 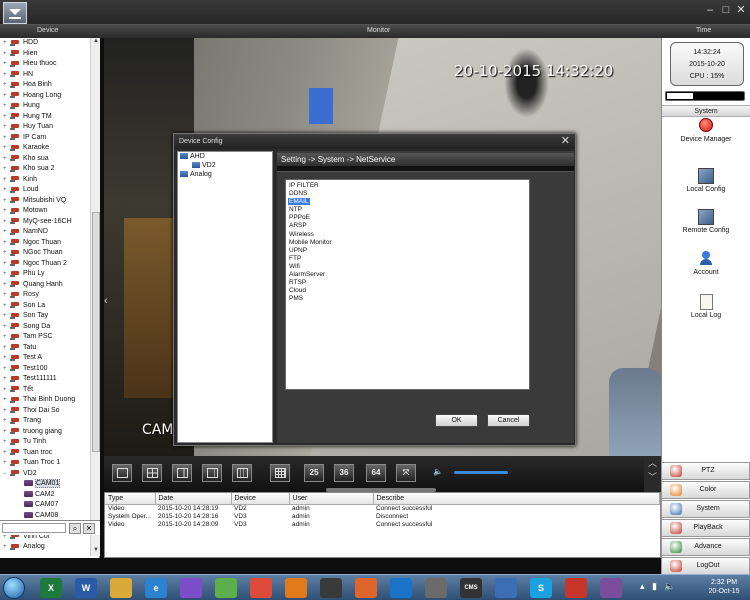 What do you see at coordinates (408, 210) in the screenshot?
I see `netservice-item: NTP` at bounding box center [408, 210].